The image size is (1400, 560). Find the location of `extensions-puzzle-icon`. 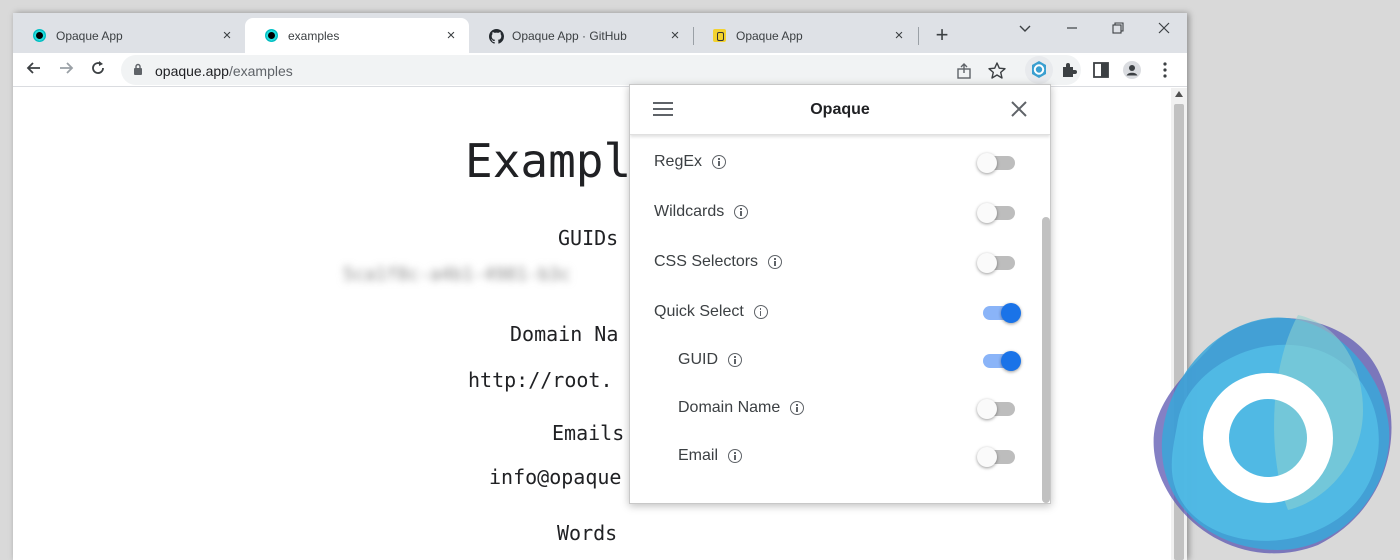

extensions-puzzle-icon is located at coordinates (1069, 70).